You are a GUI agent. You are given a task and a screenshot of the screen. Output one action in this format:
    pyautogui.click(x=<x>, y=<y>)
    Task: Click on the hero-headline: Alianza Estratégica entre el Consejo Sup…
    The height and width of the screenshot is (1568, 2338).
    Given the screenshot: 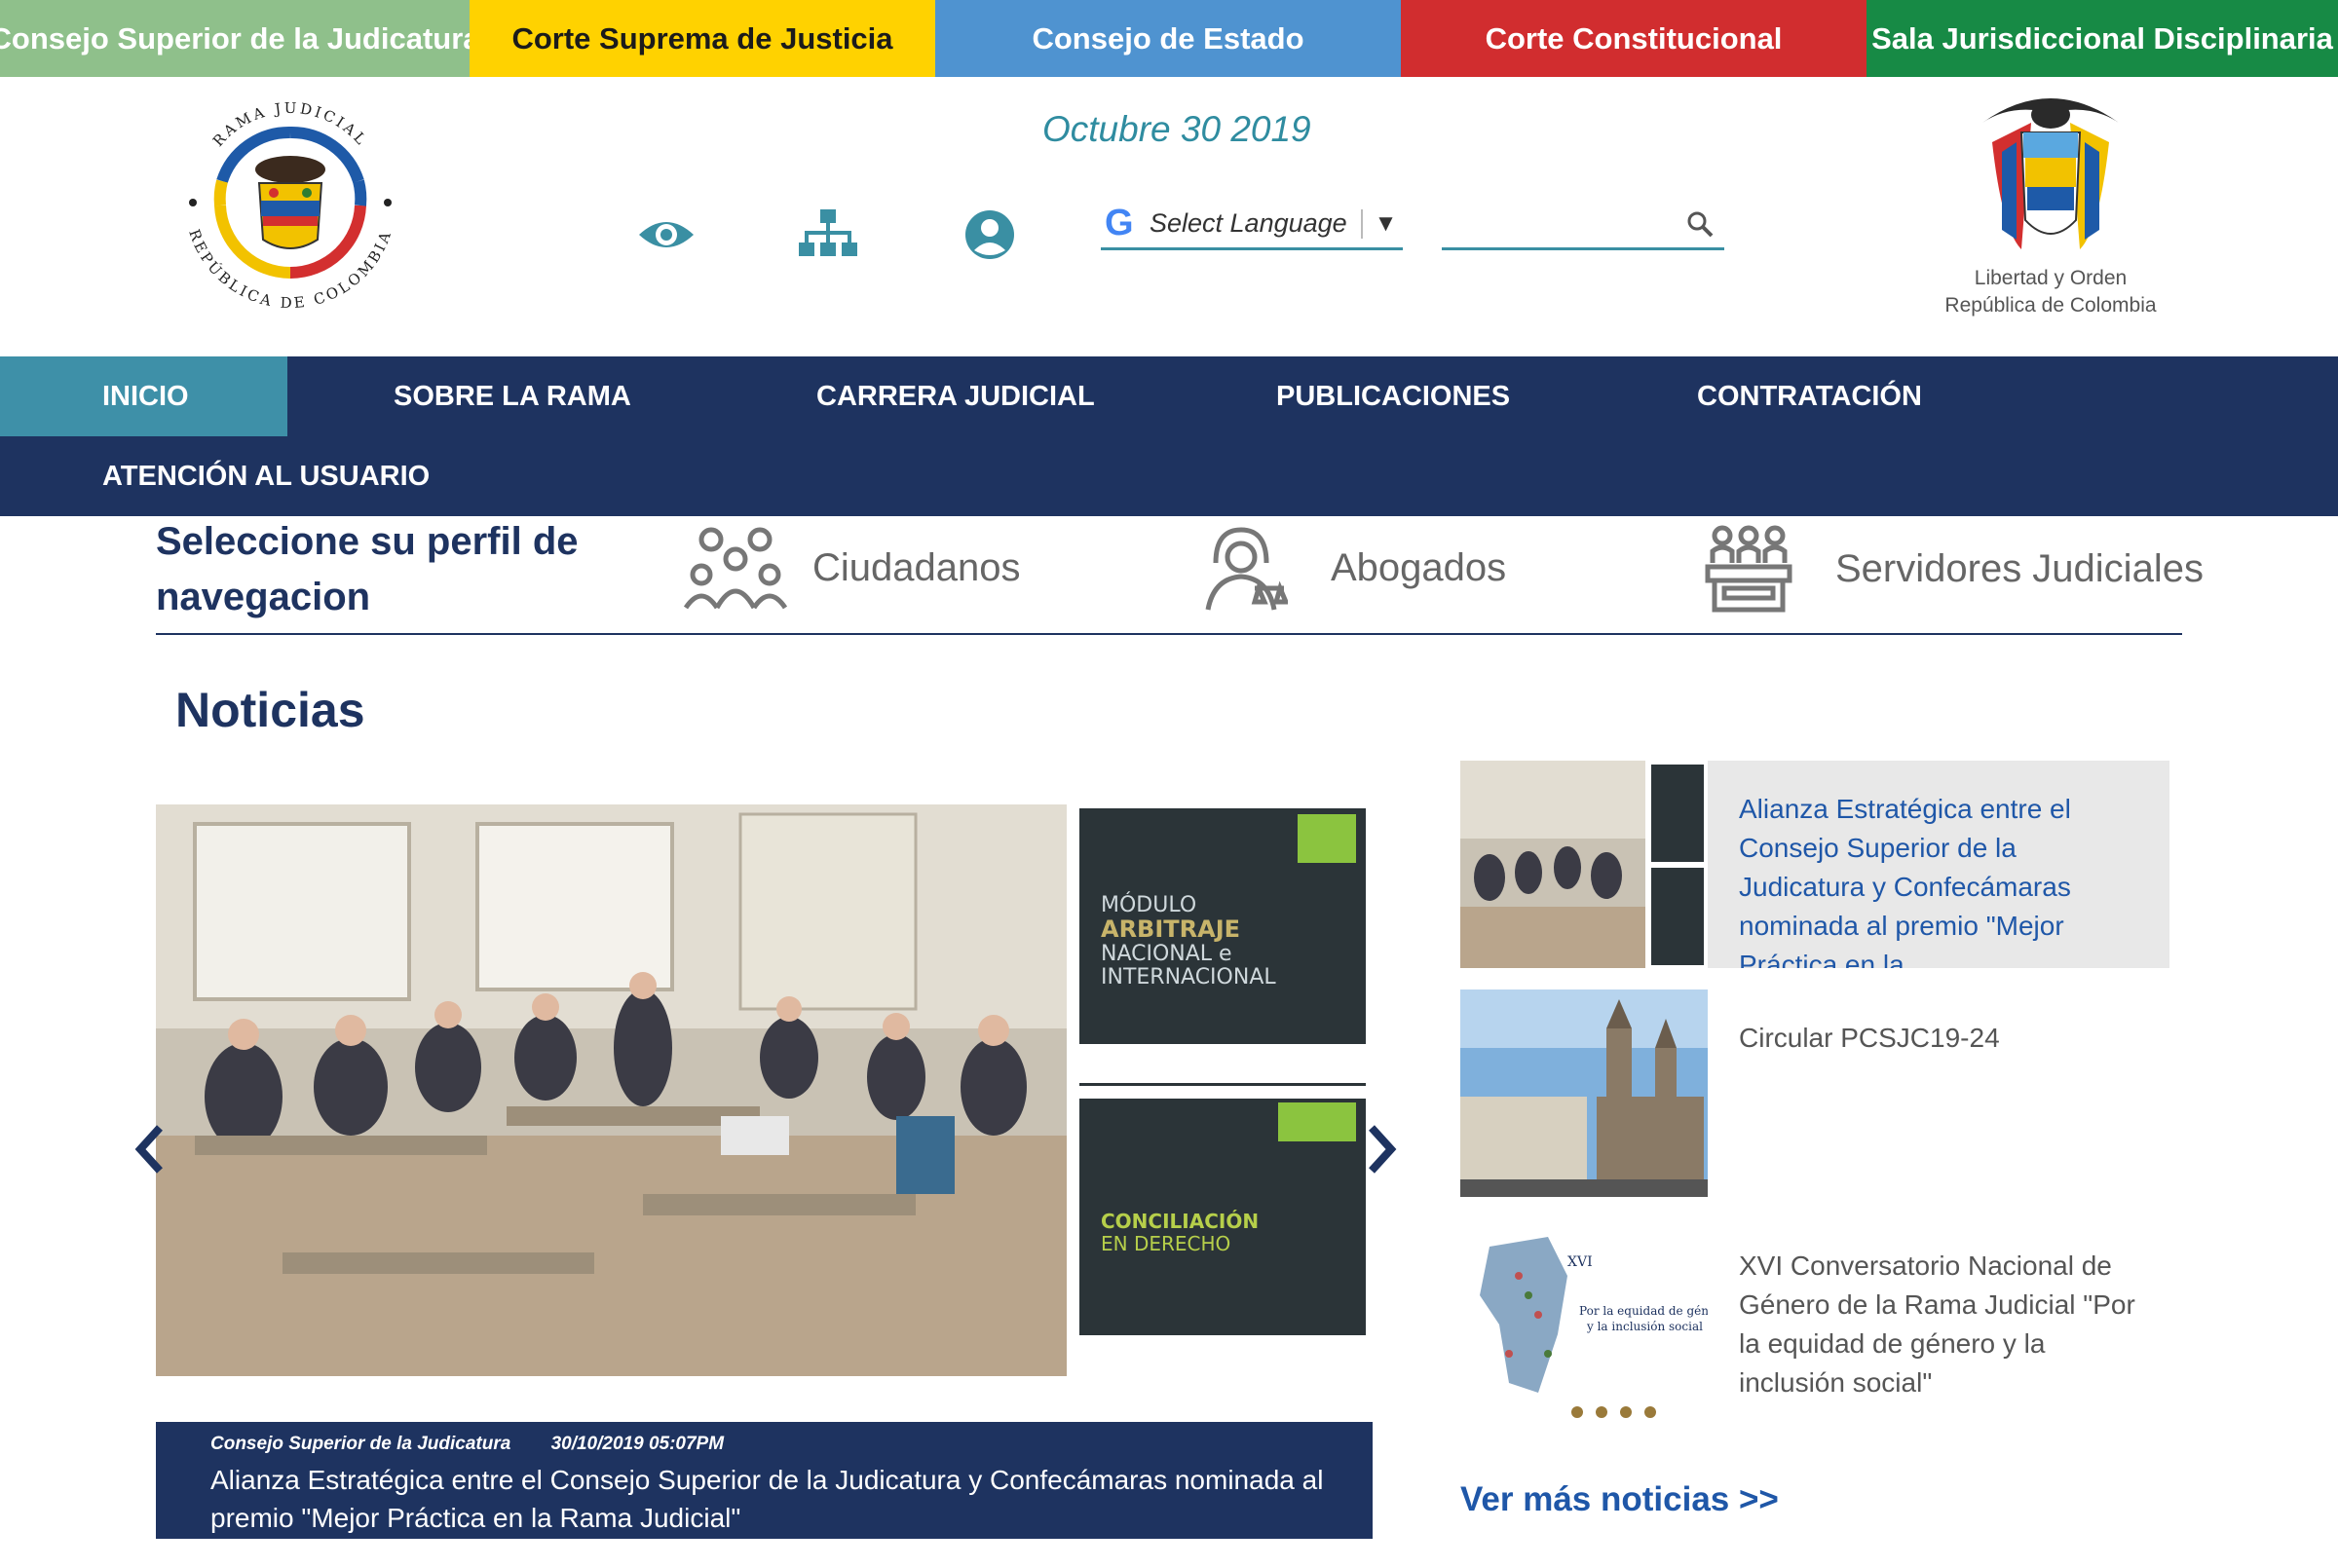 What is the action you would take?
    pyautogui.click(x=775, y=1499)
    